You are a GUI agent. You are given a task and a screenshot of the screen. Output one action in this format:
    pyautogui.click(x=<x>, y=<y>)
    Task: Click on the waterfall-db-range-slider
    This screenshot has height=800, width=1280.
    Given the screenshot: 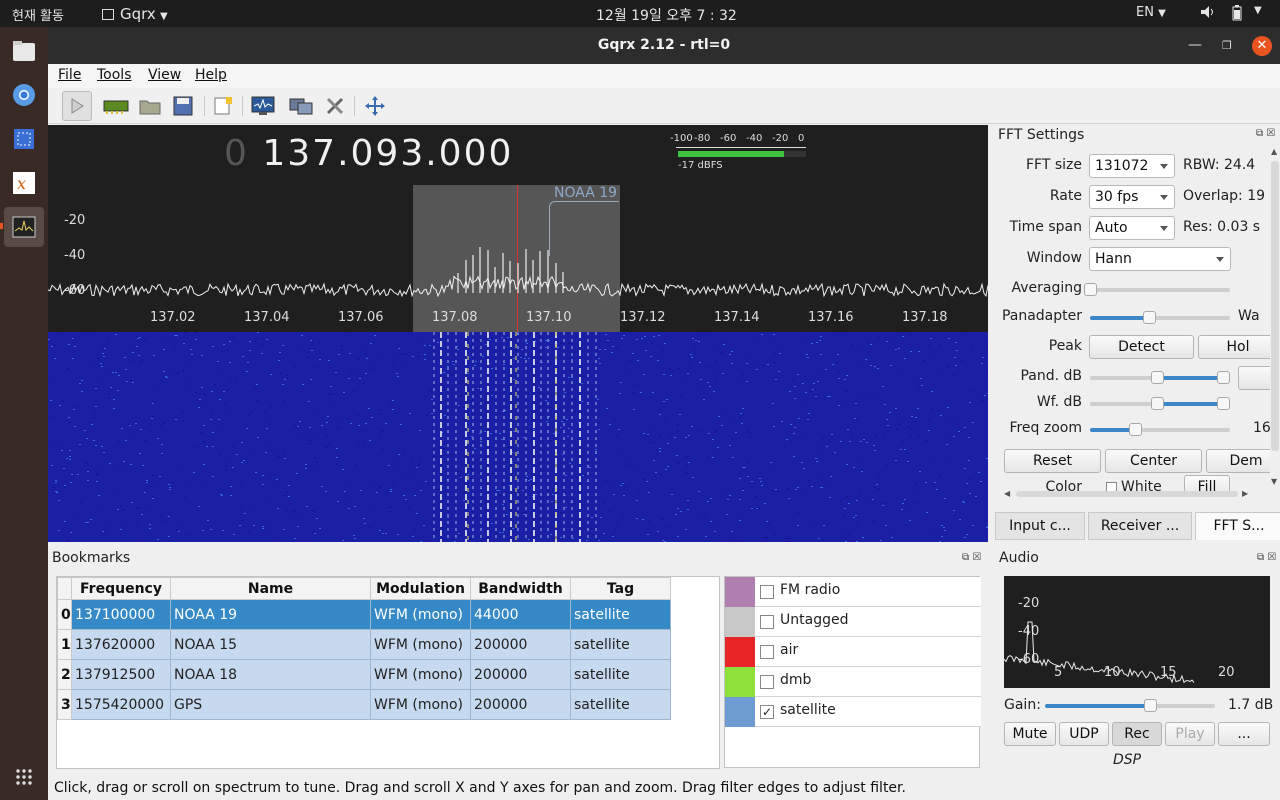 What is the action you would take?
    pyautogui.click(x=1160, y=403)
    